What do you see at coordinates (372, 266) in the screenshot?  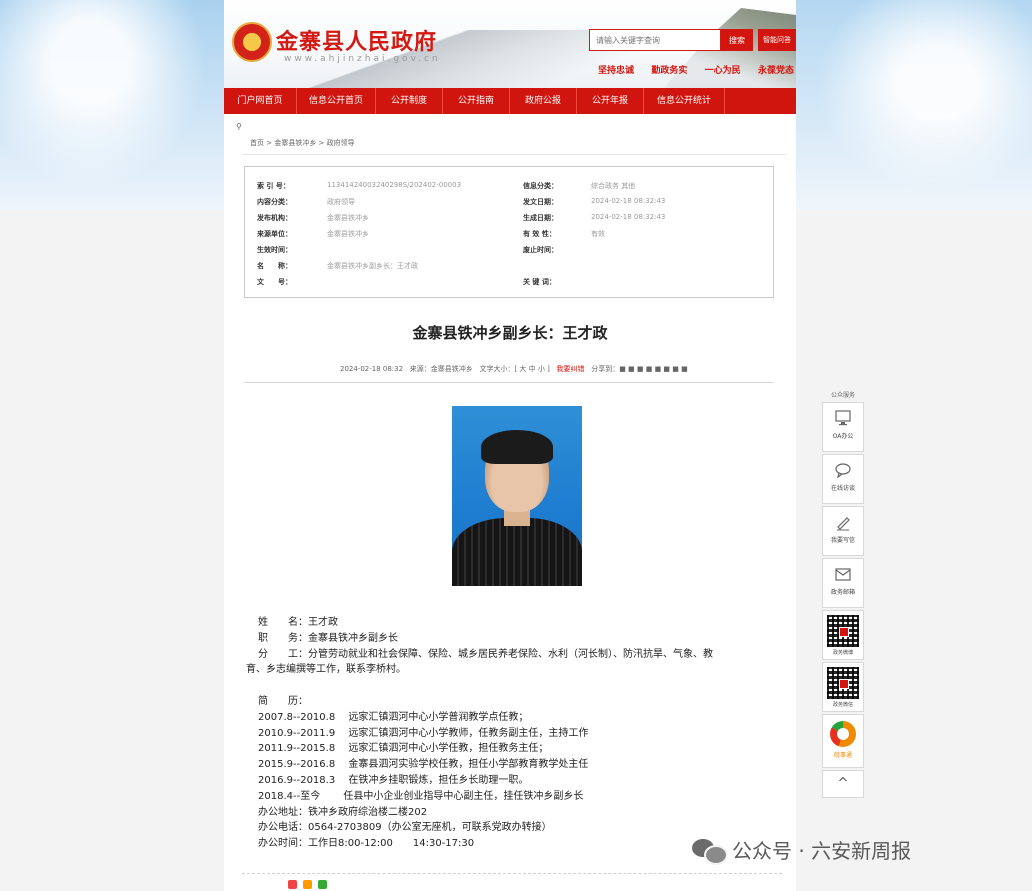 I see `name-value: 金寨县铁冲乡副乡长：王才政` at bounding box center [372, 266].